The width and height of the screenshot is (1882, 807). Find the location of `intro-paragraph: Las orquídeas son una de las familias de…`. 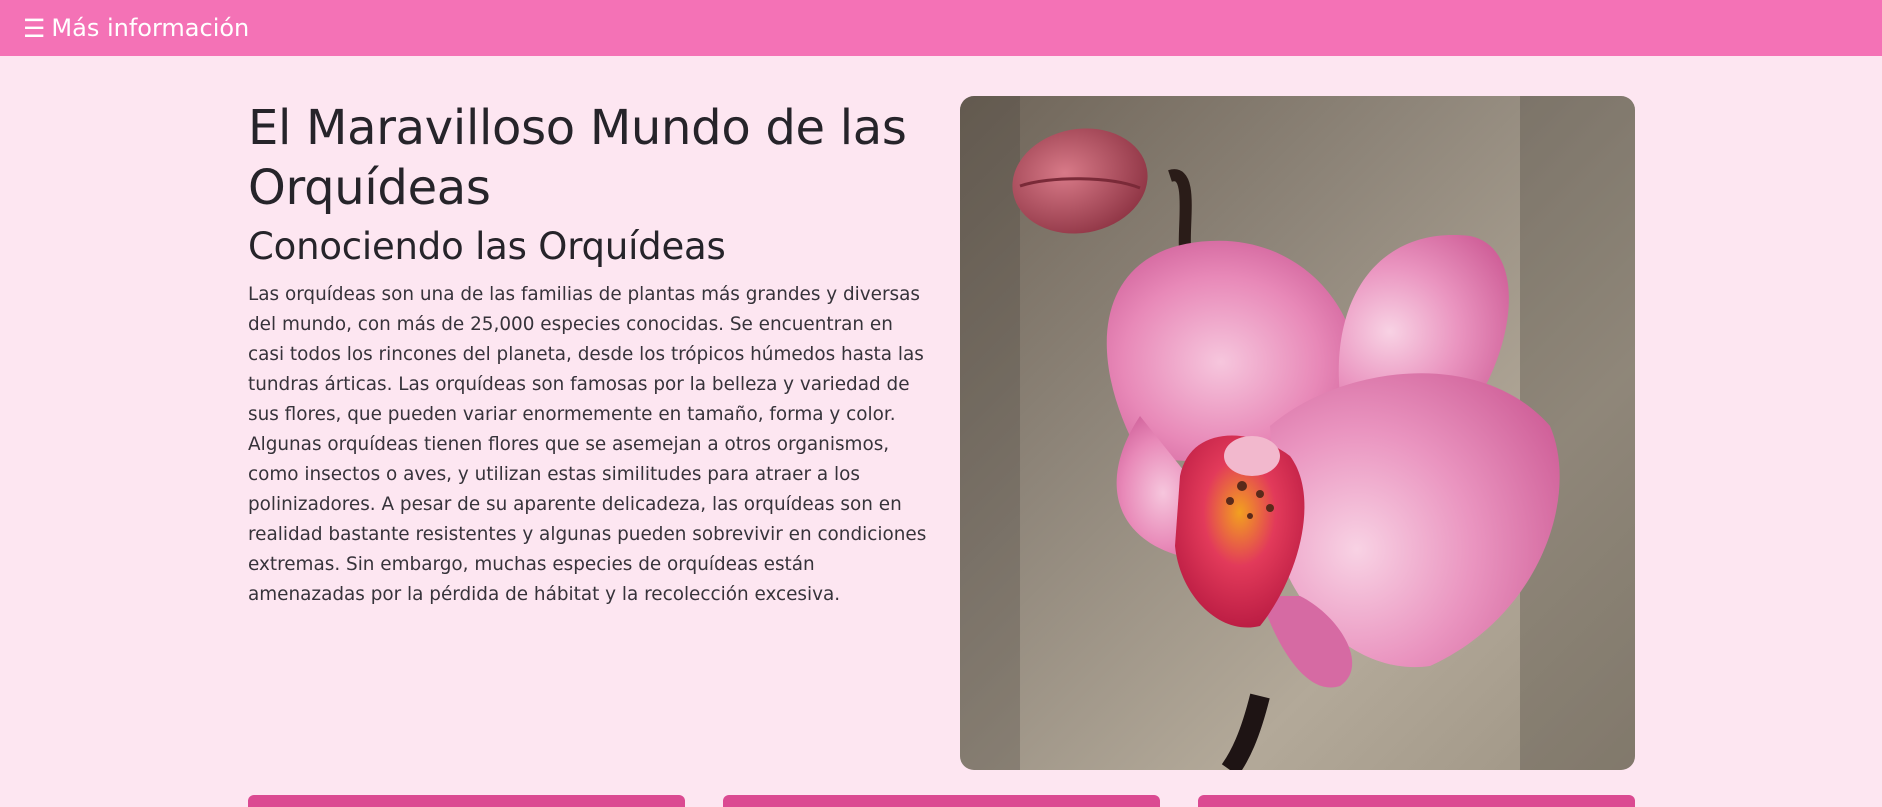

intro-paragraph: Las orquídeas son una de las familias de… is located at coordinates (587, 444).